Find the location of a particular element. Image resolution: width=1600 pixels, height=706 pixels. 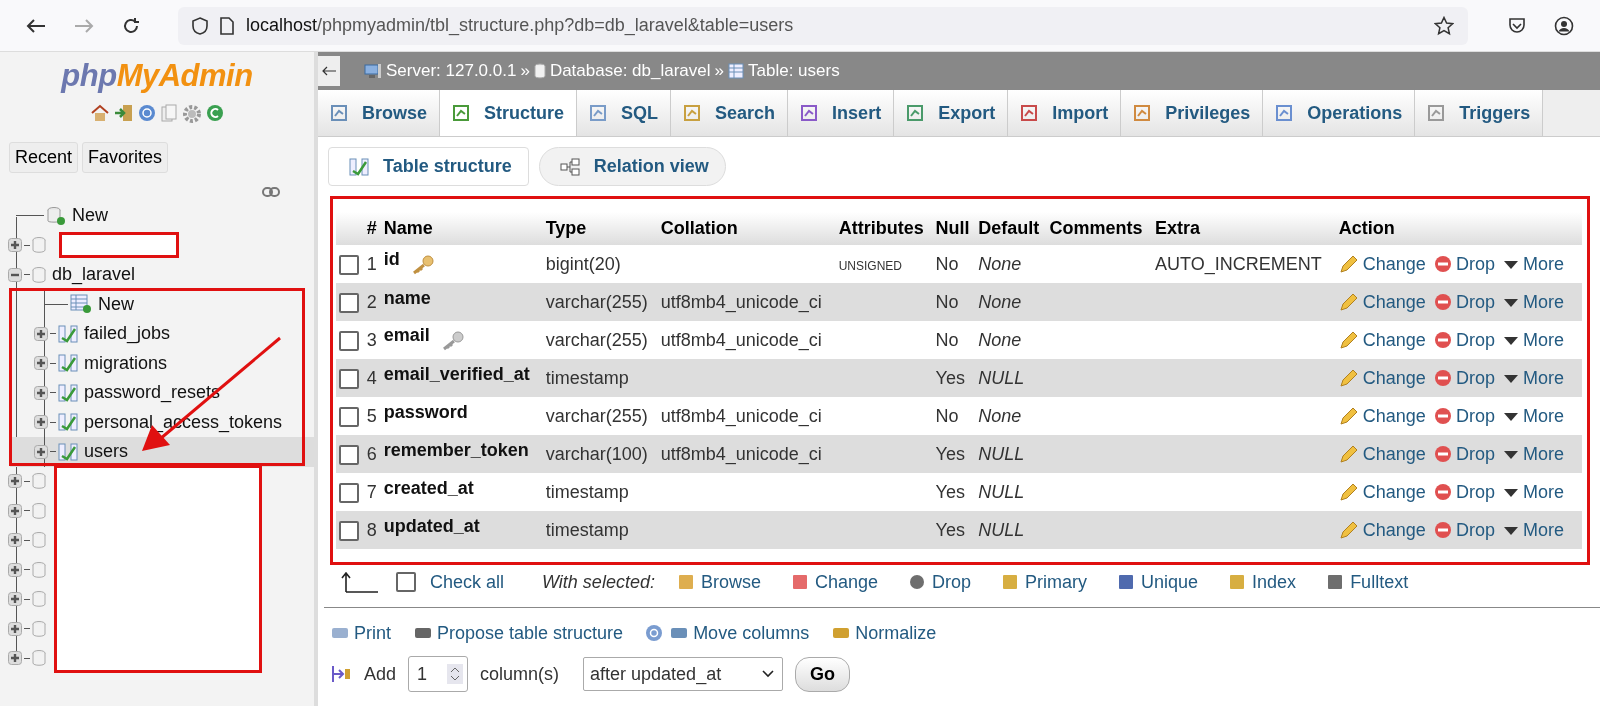

check-all-checkbox: Check all is located at coordinates (450, 582).